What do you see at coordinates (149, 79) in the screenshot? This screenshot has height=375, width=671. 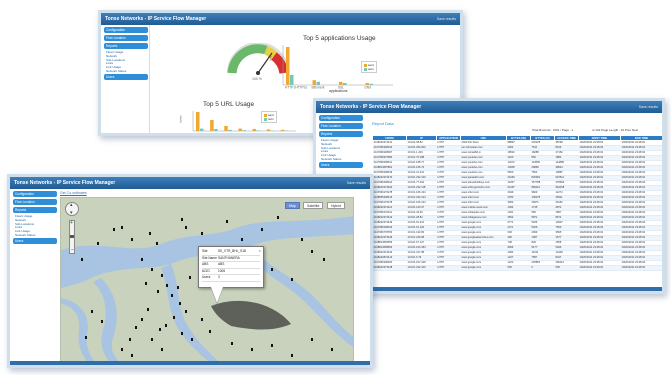 I see `sidebar-divider` at bounding box center [149, 79].